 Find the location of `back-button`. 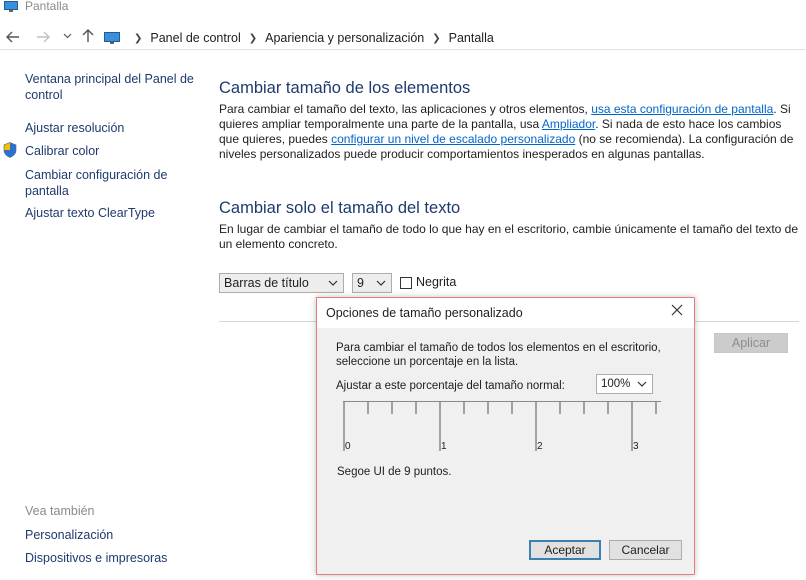

back-button is located at coordinates (13, 38).